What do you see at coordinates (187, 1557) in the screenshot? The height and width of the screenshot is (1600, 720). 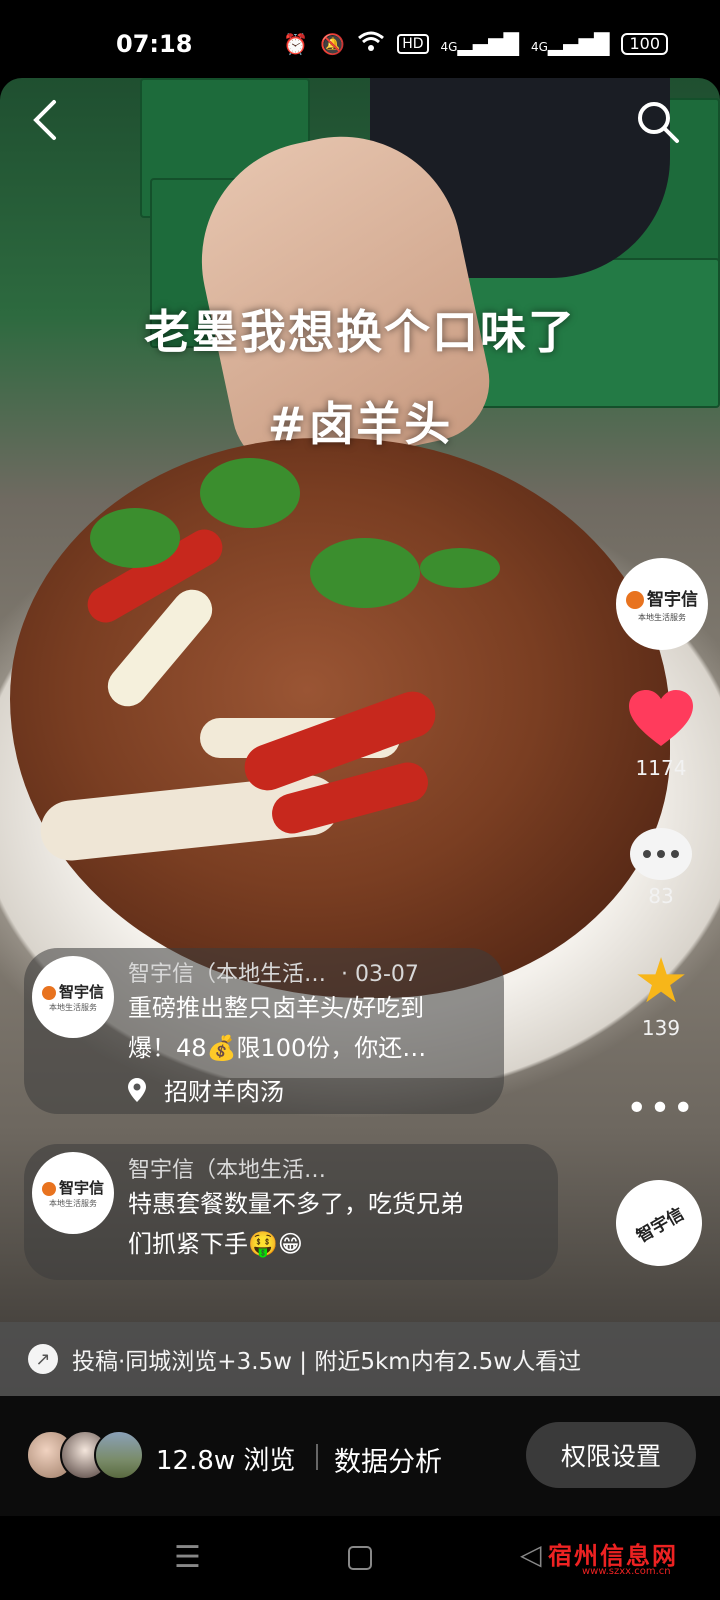 I see `menu-icon: ☰` at bounding box center [187, 1557].